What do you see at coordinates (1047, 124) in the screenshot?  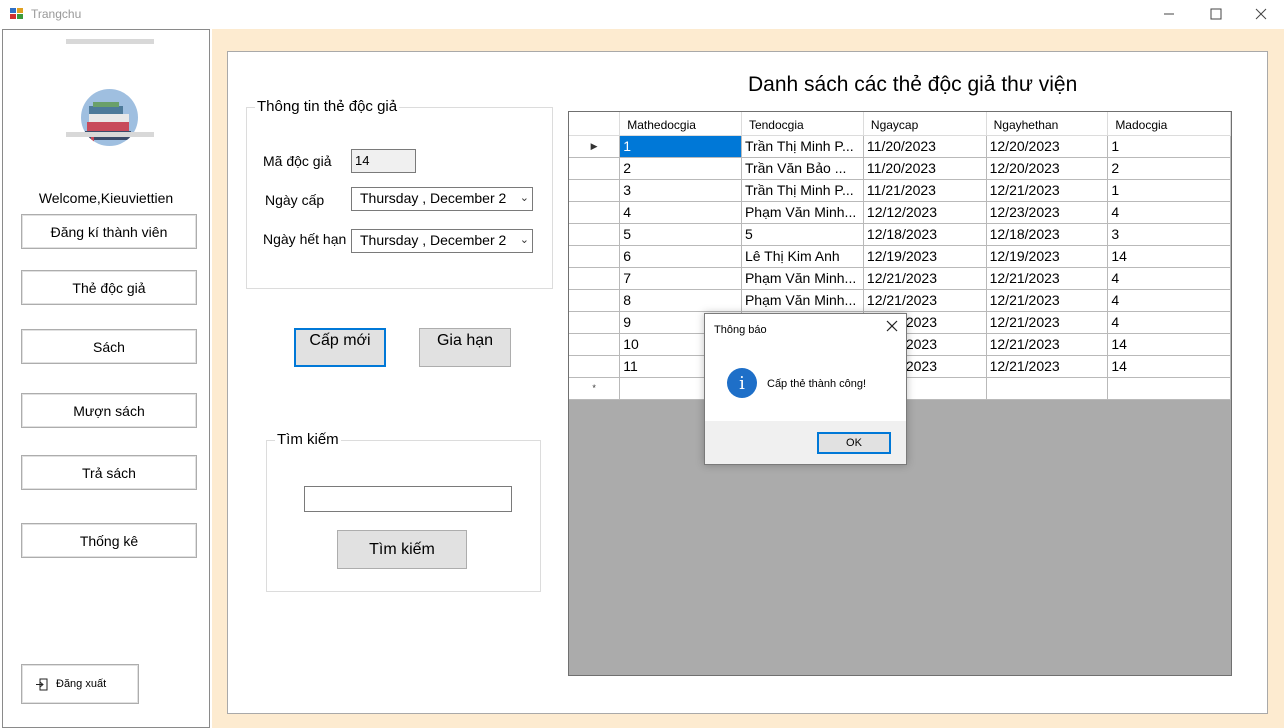 I see `column-header: Ngayhethan` at bounding box center [1047, 124].